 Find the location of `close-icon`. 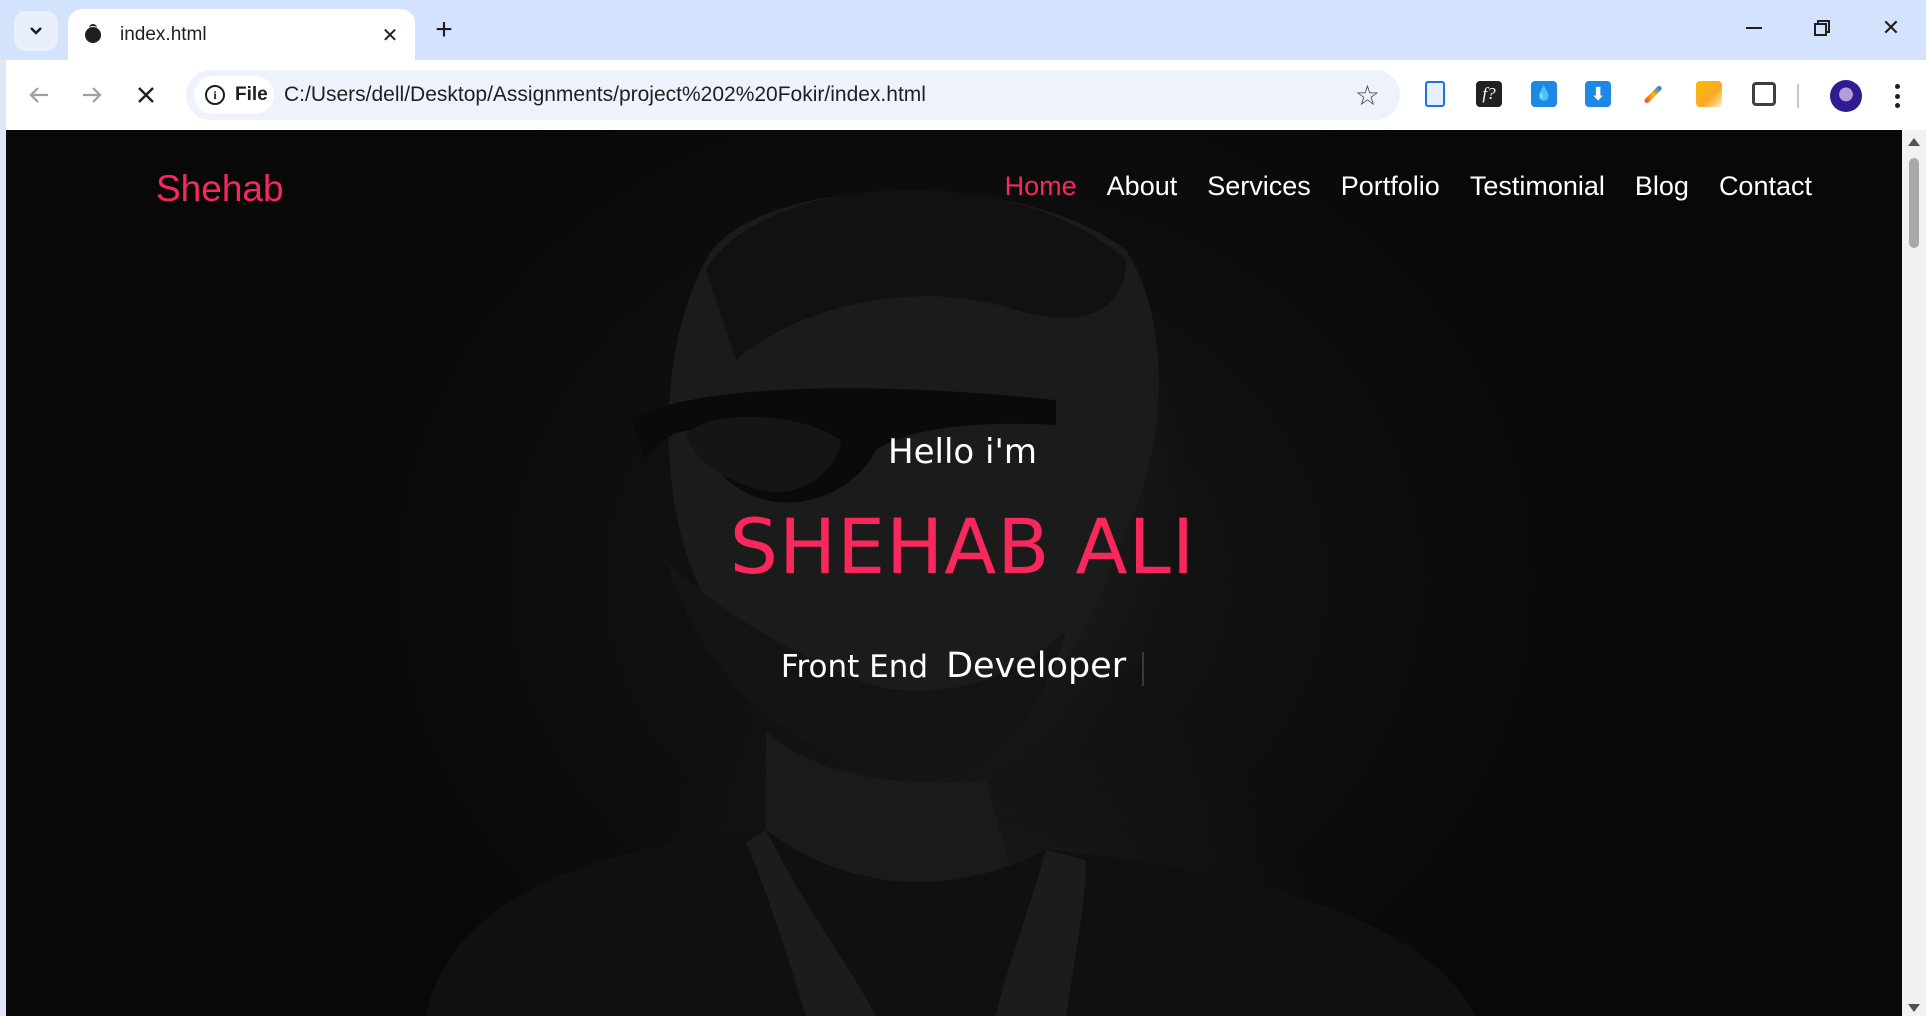

close-icon is located at coordinates (146, 95).